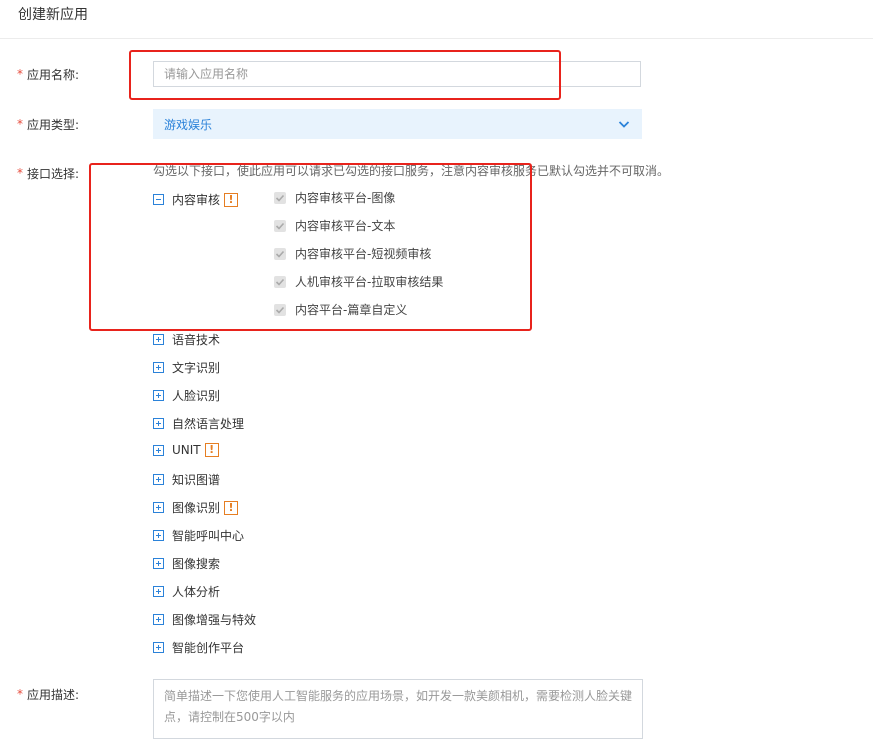  I want to click on api-group-nlp: 自然语言处理, so click(198, 423).